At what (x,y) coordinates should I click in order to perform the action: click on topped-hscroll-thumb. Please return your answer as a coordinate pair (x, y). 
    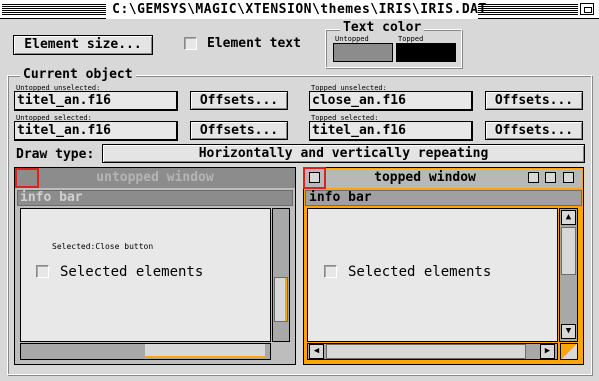
    Looking at the image, I should click on (426, 351).